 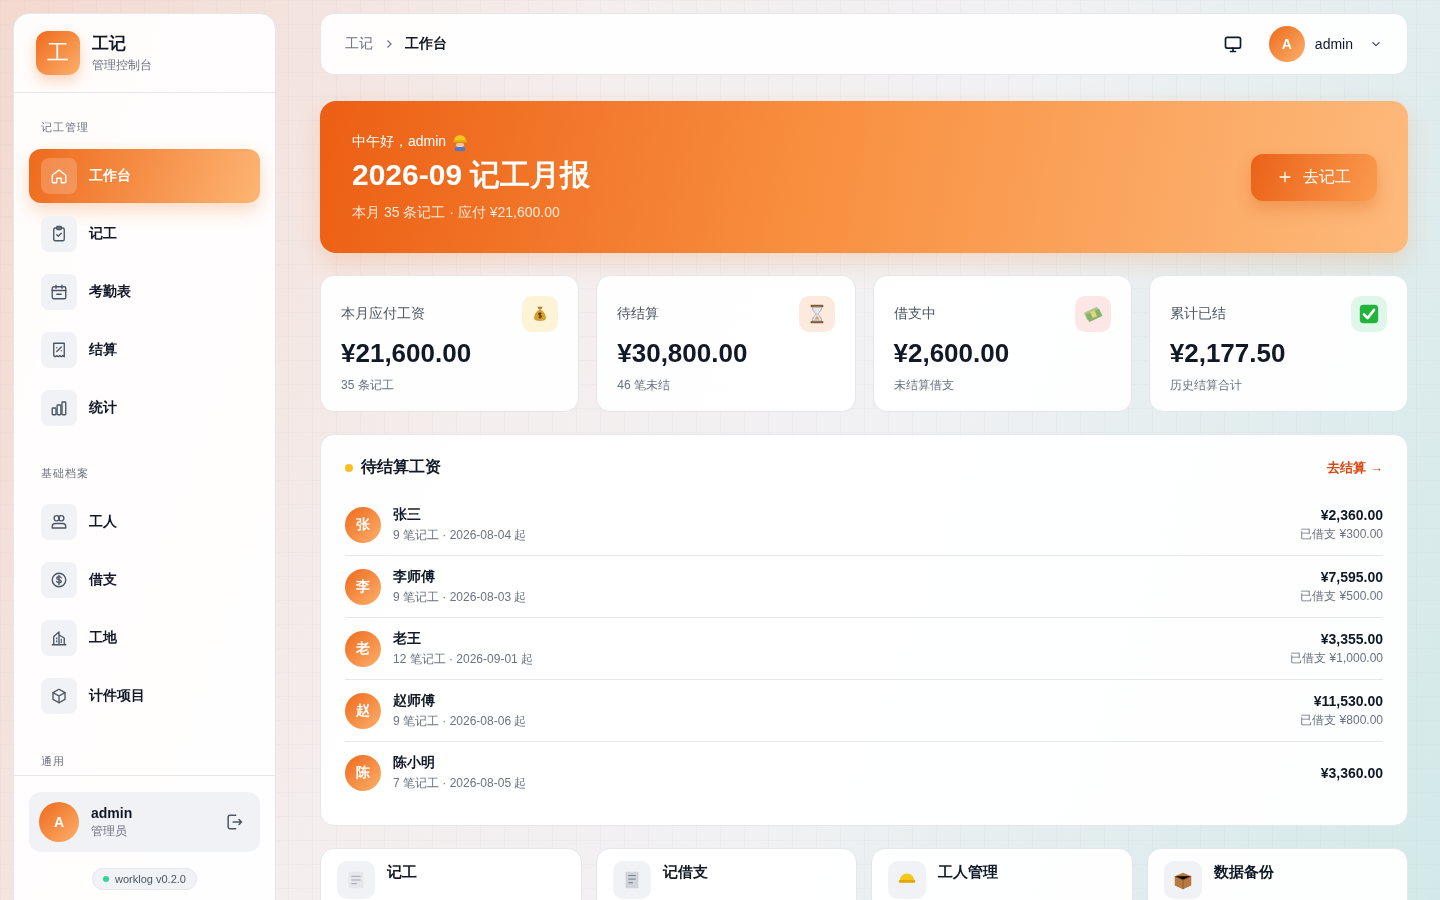 What do you see at coordinates (456, 212) in the screenshot?
I see `banner-summary: 本月 35 条记工 · 应付 ¥21,600.00` at bounding box center [456, 212].